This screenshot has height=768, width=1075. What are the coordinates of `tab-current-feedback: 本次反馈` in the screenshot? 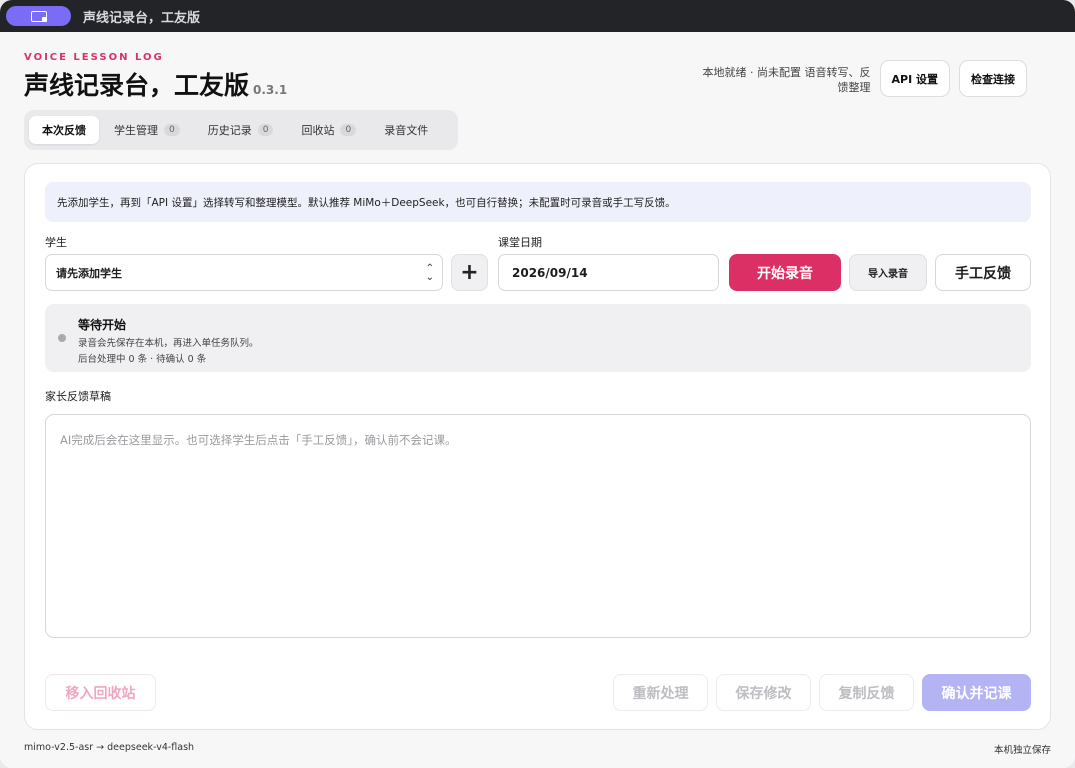 It's located at (64, 130).